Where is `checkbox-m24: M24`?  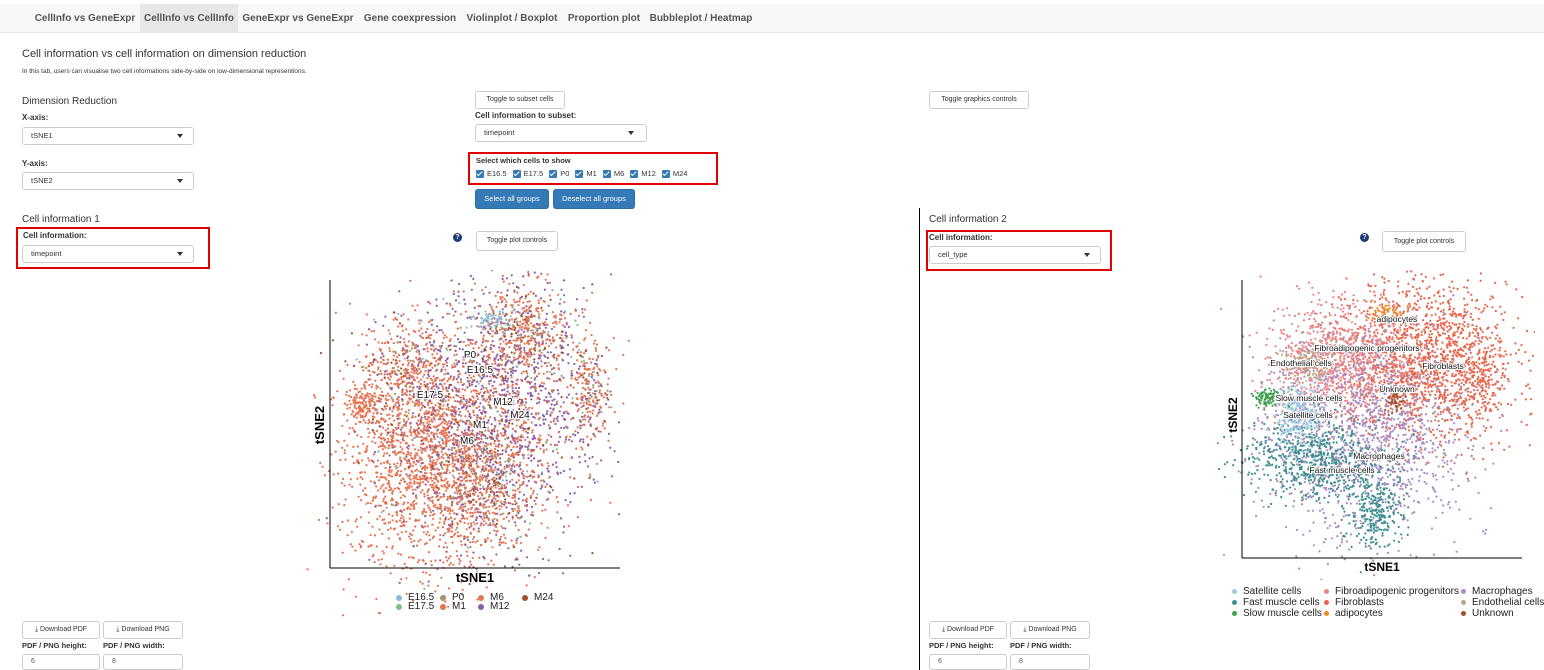
checkbox-m24: M24 is located at coordinates (674, 173).